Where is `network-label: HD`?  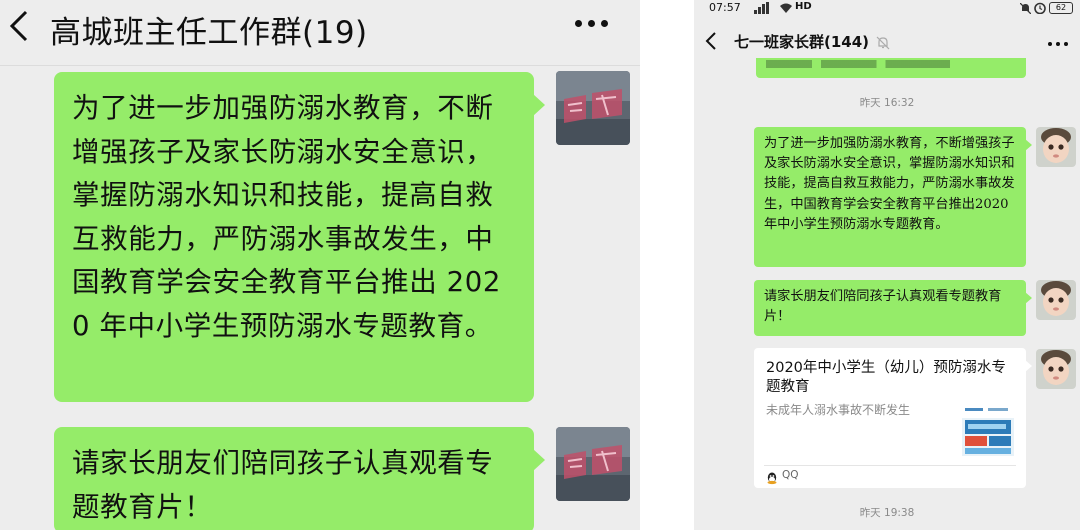
network-label: HD is located at coordinates (803, 6).